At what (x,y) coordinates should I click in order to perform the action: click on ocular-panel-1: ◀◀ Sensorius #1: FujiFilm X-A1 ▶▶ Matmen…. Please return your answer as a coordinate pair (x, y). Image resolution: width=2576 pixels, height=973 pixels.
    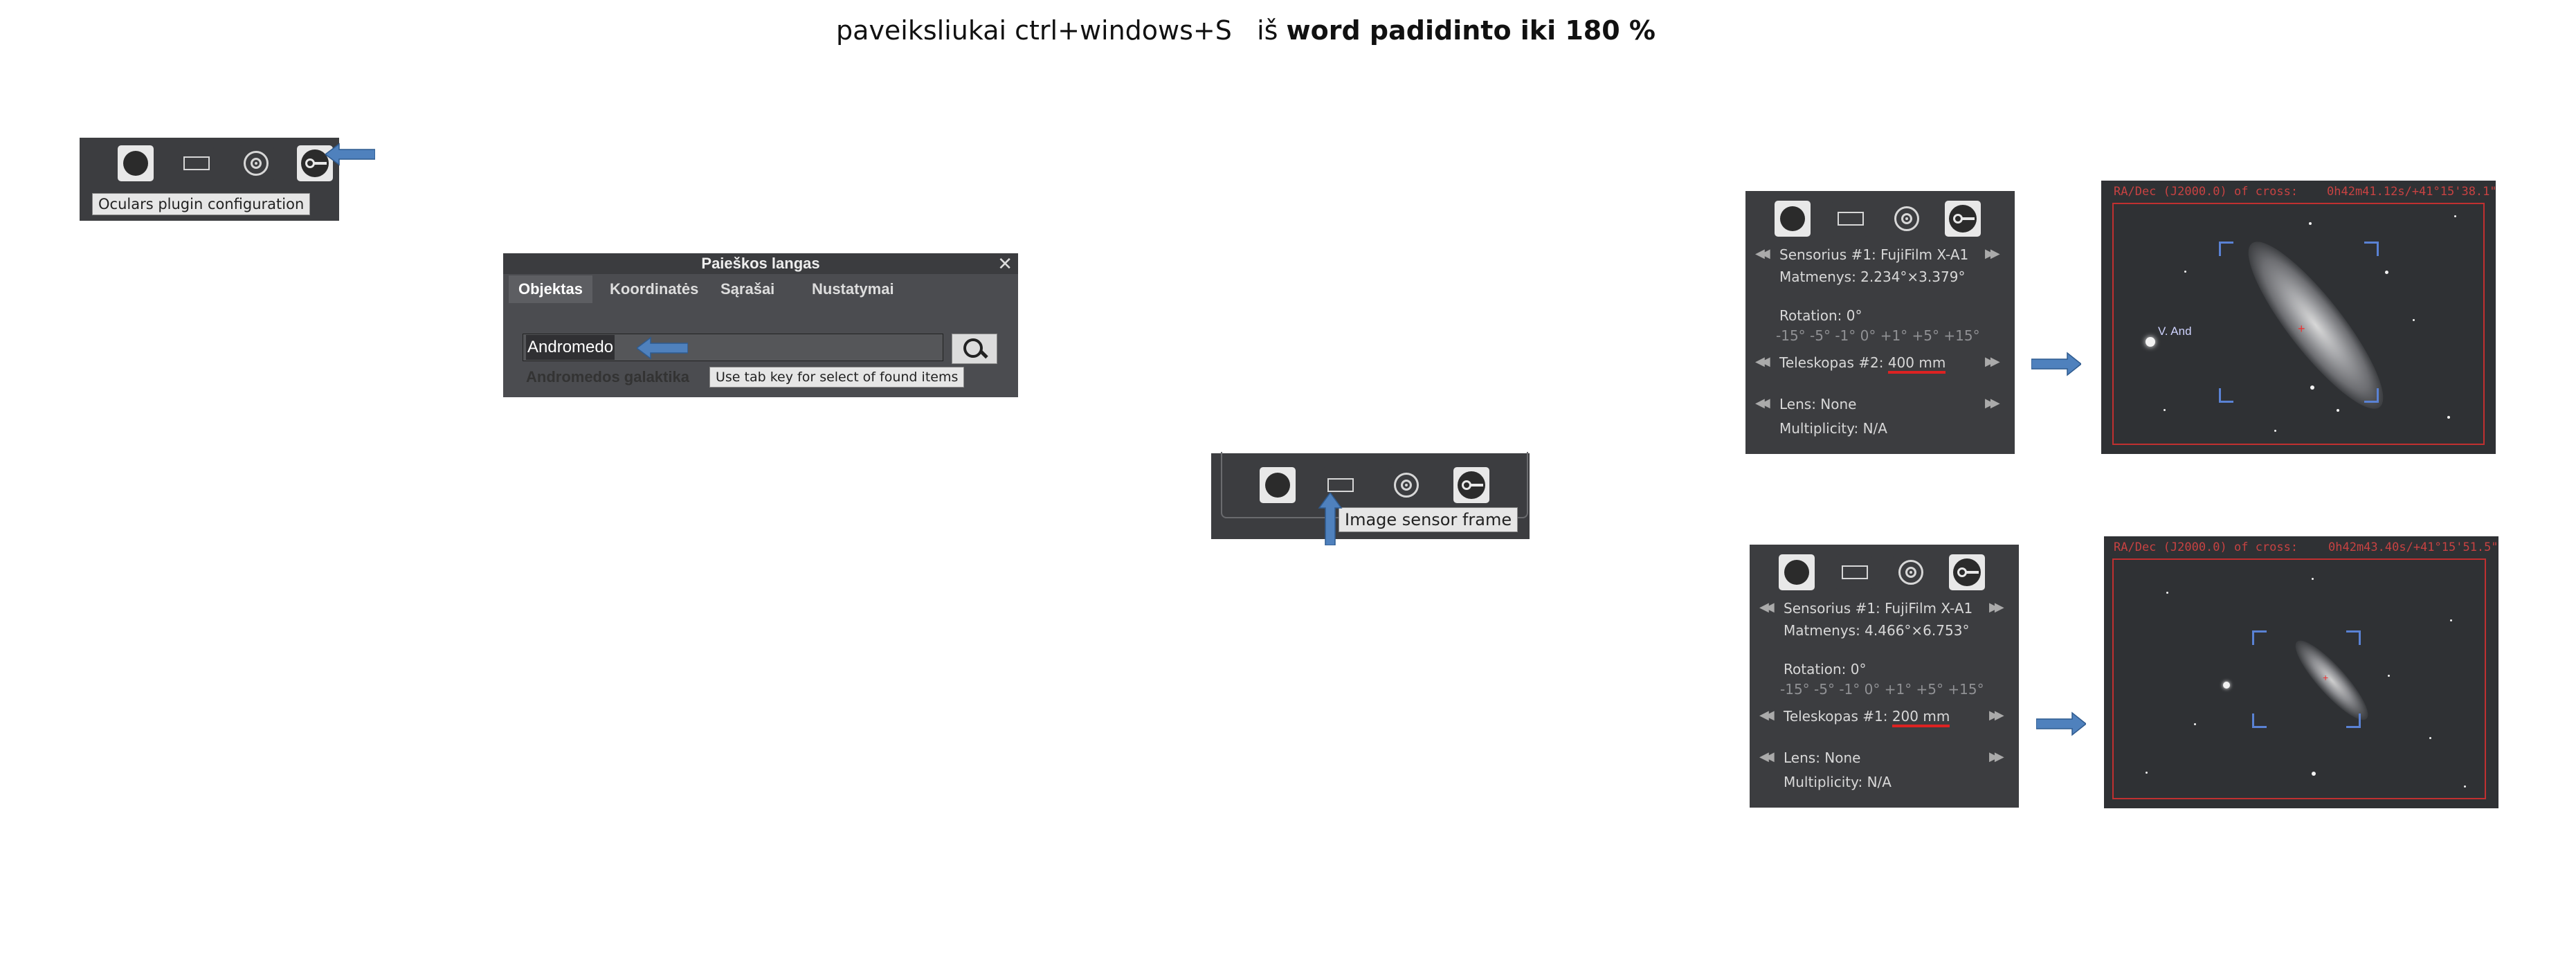
    Looking at the image, I should click on (1880, 322).